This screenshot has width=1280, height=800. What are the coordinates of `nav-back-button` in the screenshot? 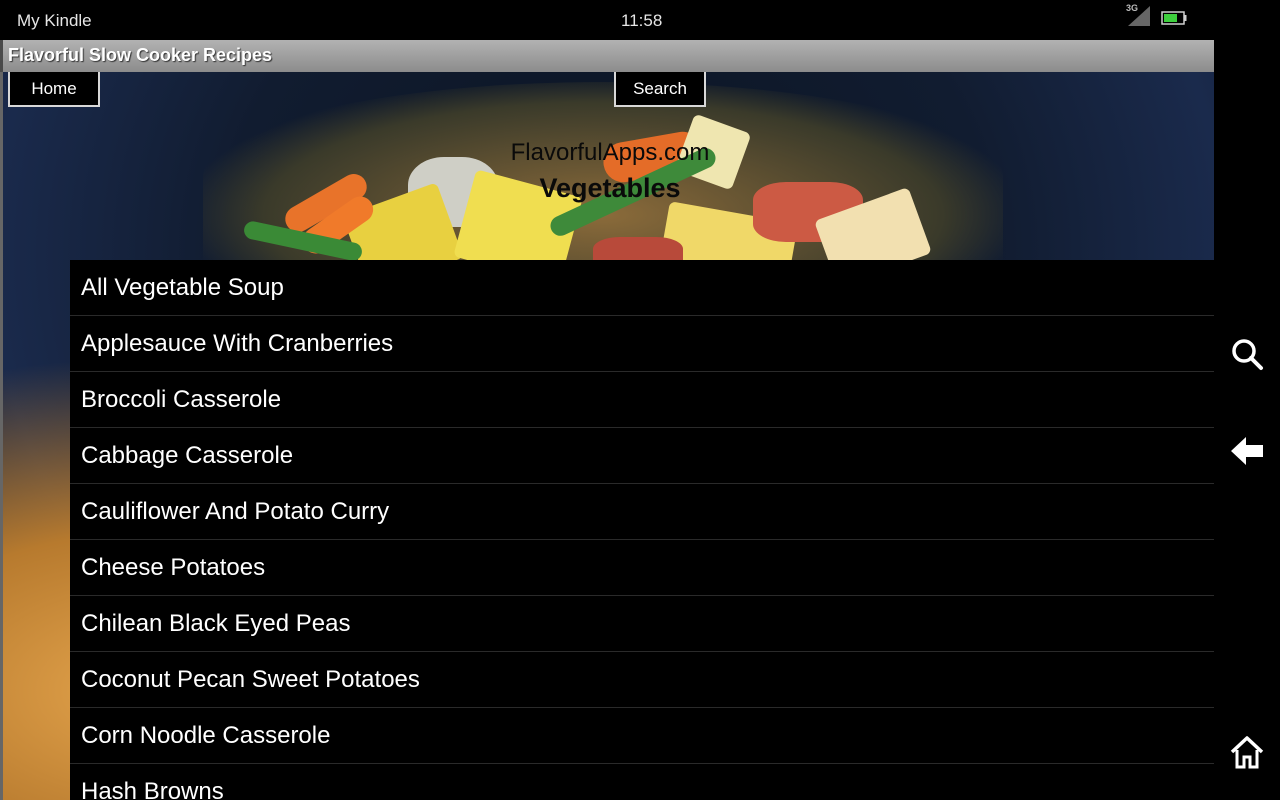 It's located at (1247, 451).